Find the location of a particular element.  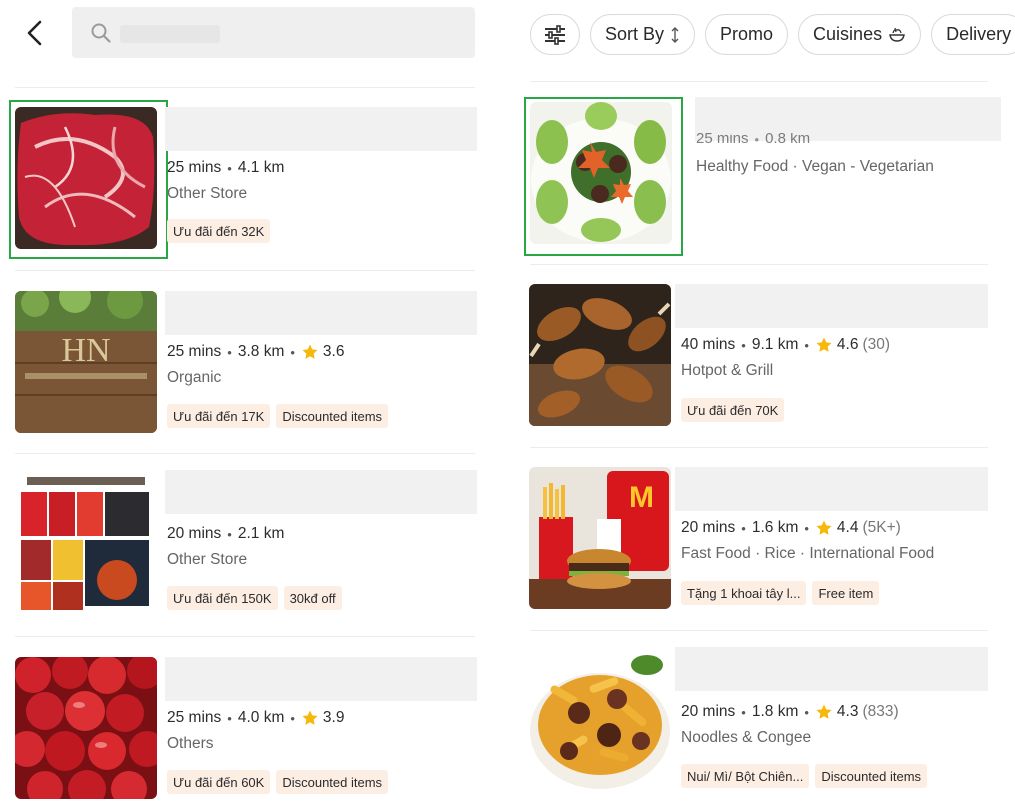

store-cuisine: Organic is located at coordinates (194, 377).